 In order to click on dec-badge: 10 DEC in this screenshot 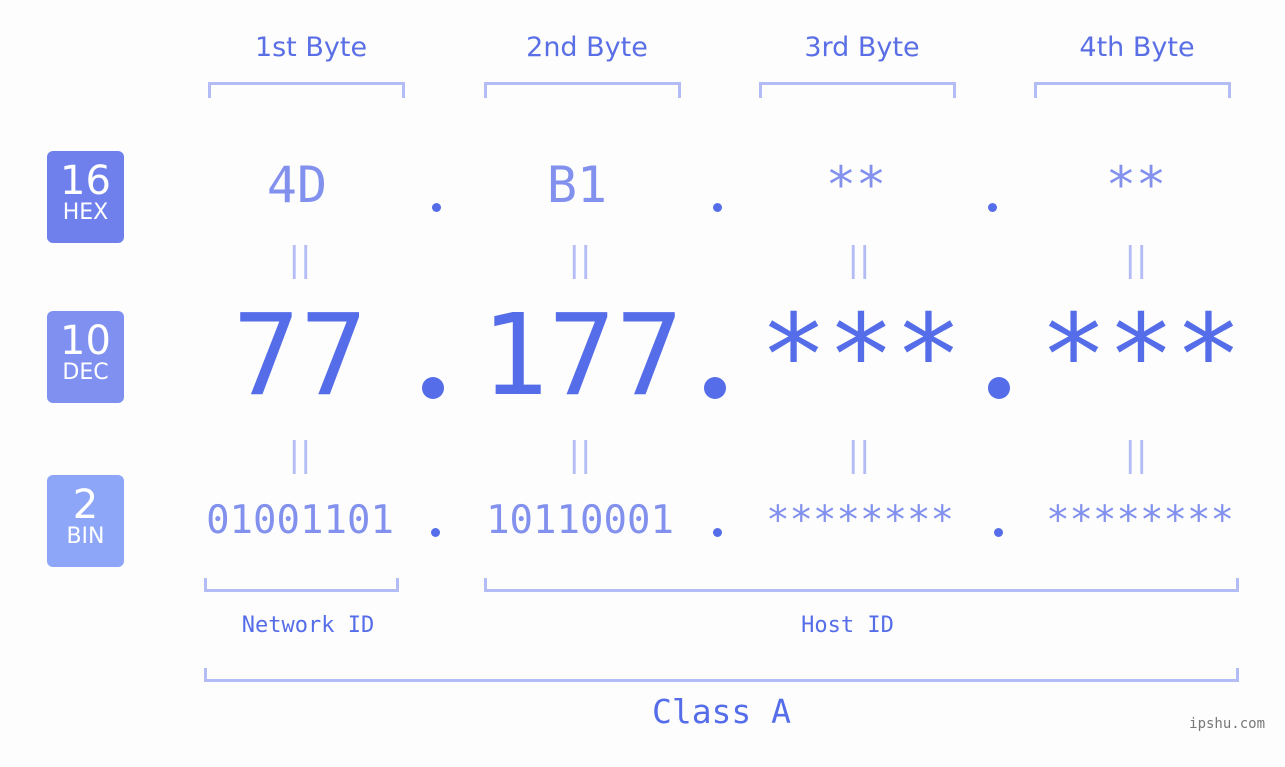, I will do `click(85, 357)`.